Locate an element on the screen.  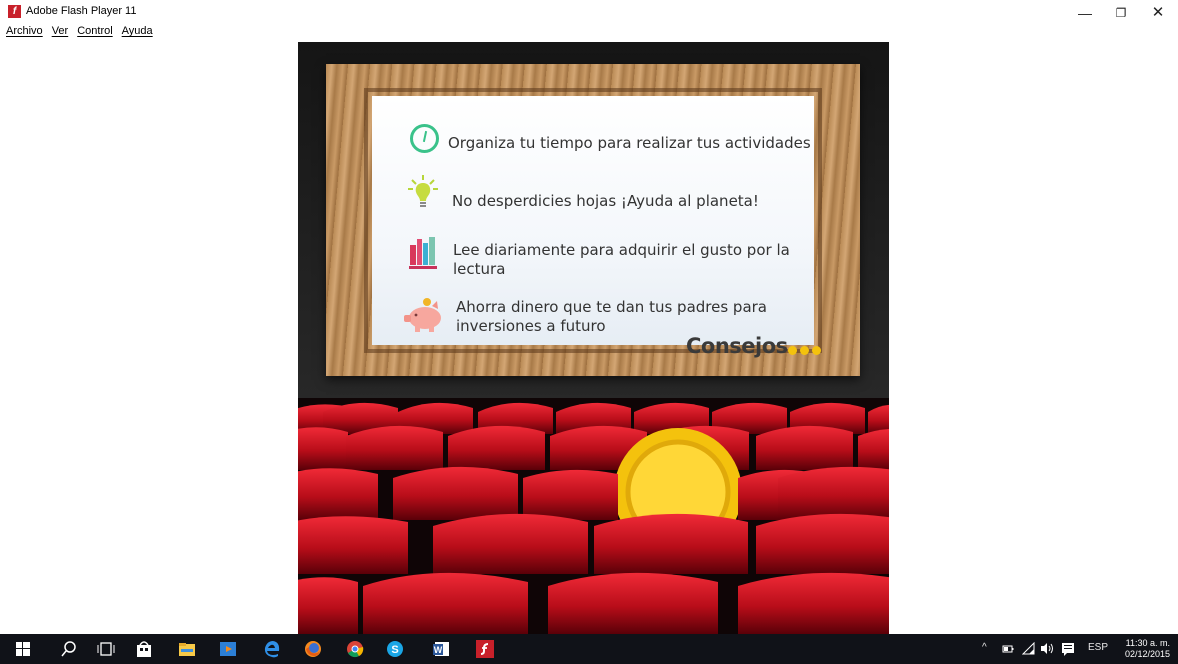
volume-icon is located at coordinates (1047, 648).